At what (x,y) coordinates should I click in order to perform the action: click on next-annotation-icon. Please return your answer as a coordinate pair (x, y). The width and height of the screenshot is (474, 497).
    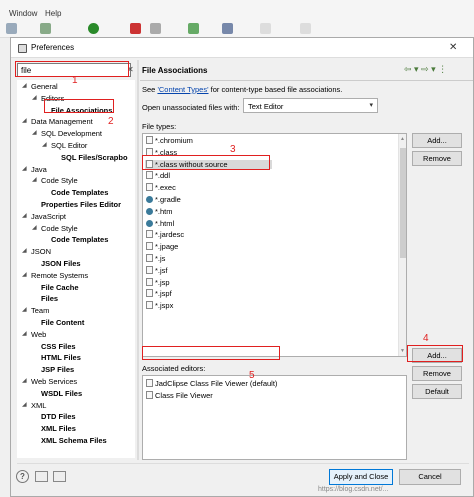
    Looking at the image, I should click on (265, 28).